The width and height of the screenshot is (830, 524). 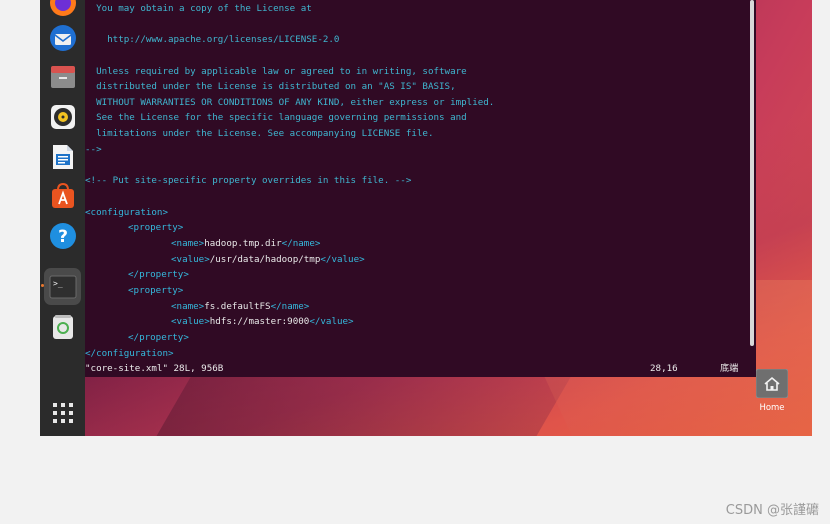 I want to click on help-icon: ?, so click(x=62, y=235).